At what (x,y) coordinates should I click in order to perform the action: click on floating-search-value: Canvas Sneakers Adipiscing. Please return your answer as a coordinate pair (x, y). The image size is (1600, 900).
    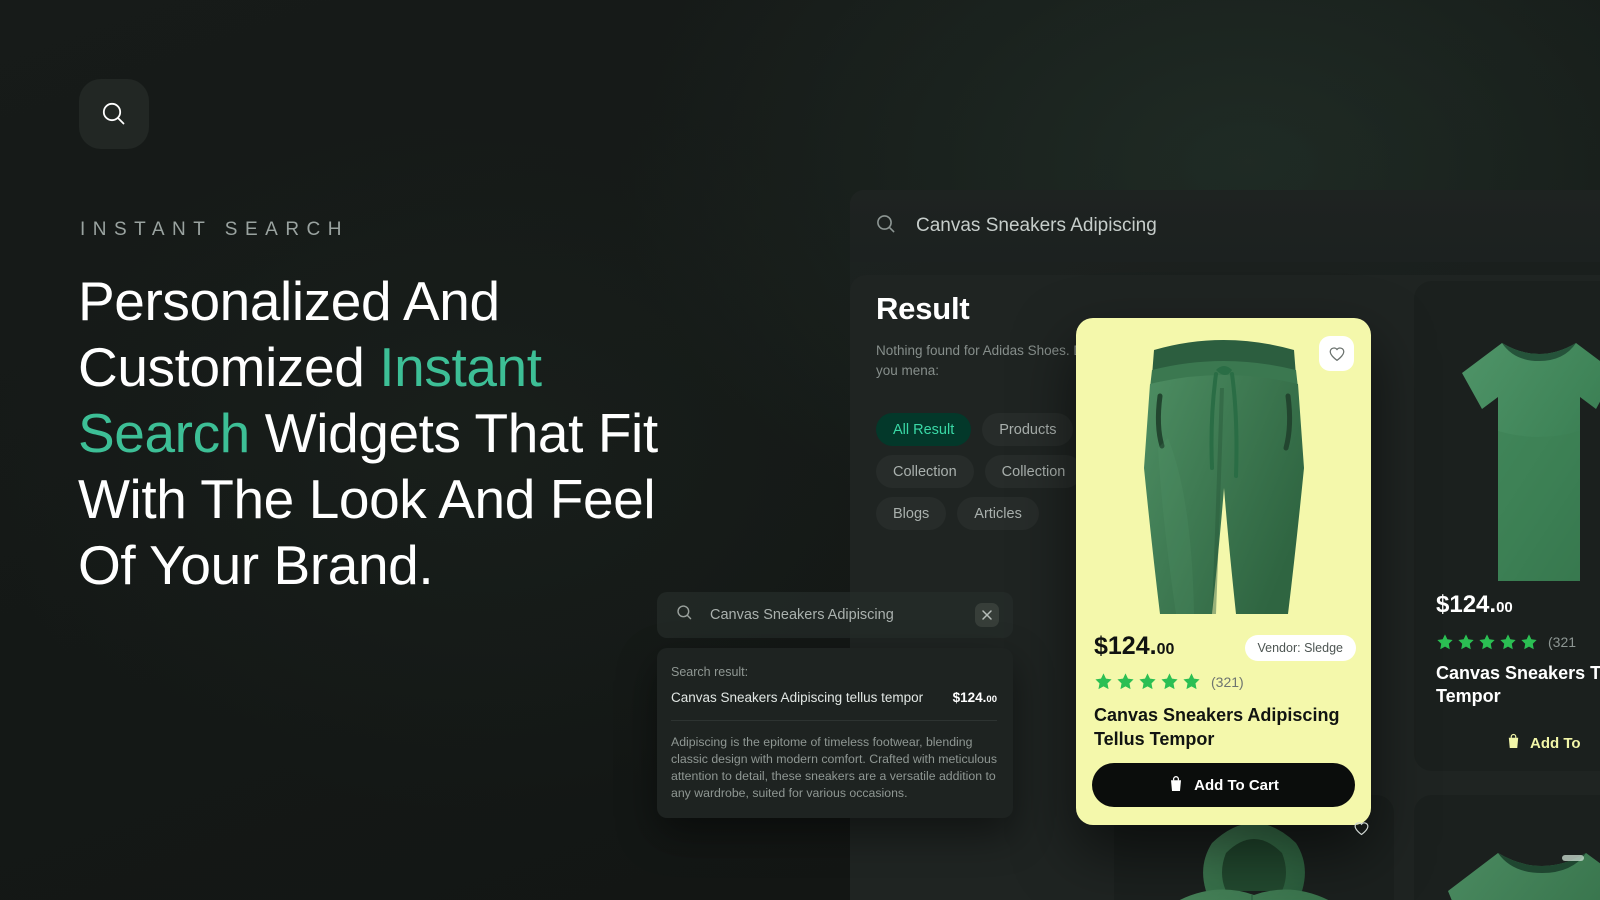
    Looking at the image, I should click on (802, 615).